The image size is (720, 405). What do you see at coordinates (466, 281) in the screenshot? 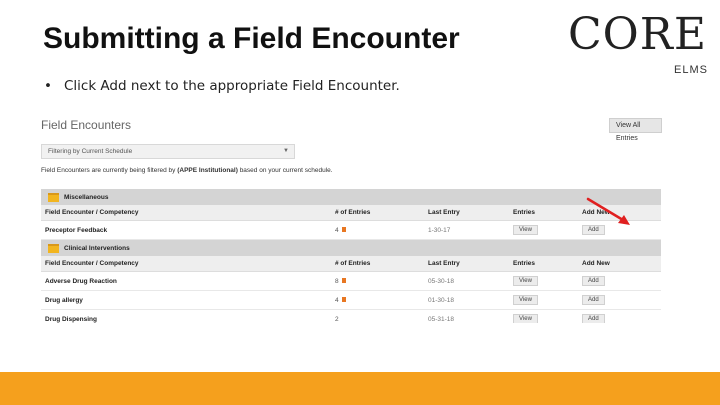
I see `last-entry-date: 05-30-18` at bounding box center [466, 281].